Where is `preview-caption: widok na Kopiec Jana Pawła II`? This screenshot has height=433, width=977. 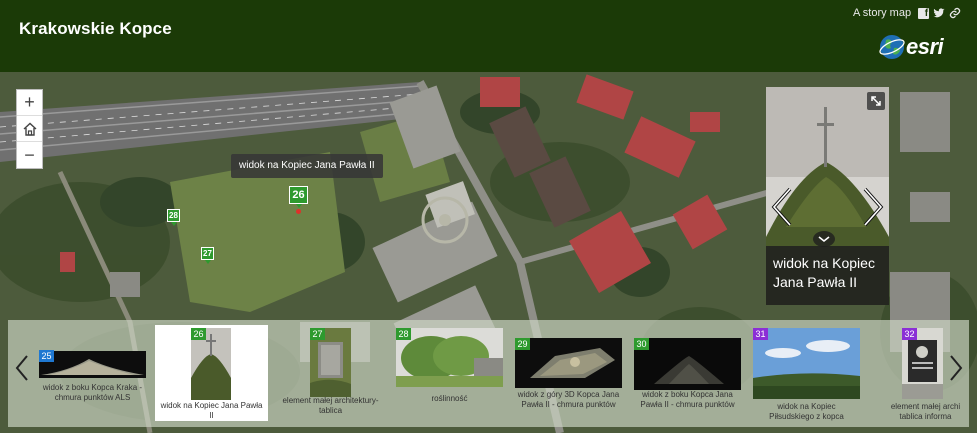 preview-caption: widok na Kopiec Jana Pawła II is located at coordinates (827, 275).